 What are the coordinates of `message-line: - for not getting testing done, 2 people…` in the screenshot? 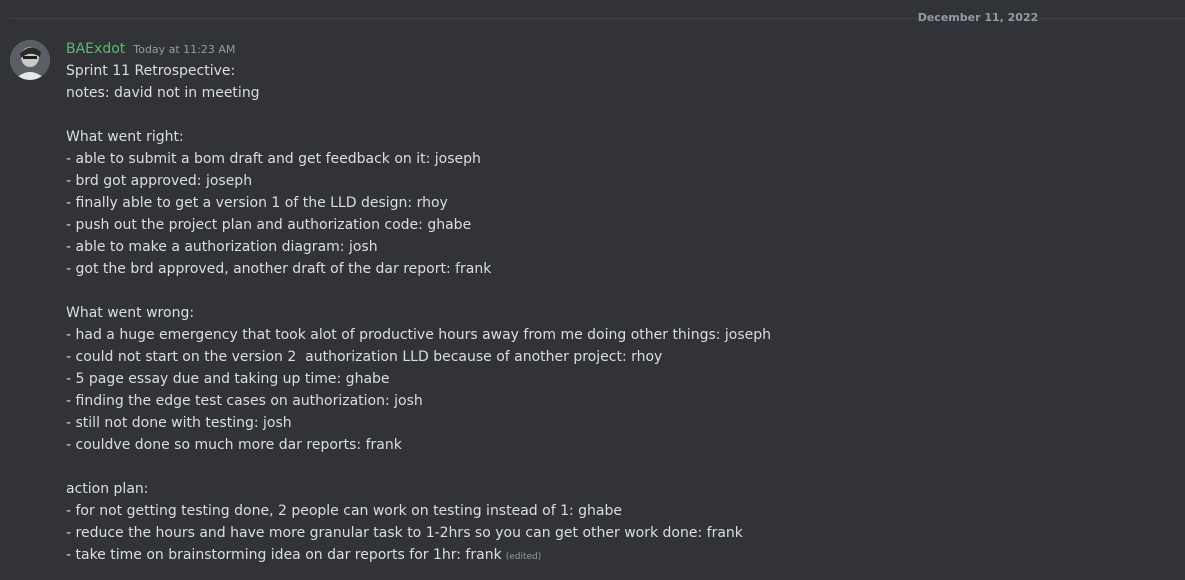 It's located at (616, 511).